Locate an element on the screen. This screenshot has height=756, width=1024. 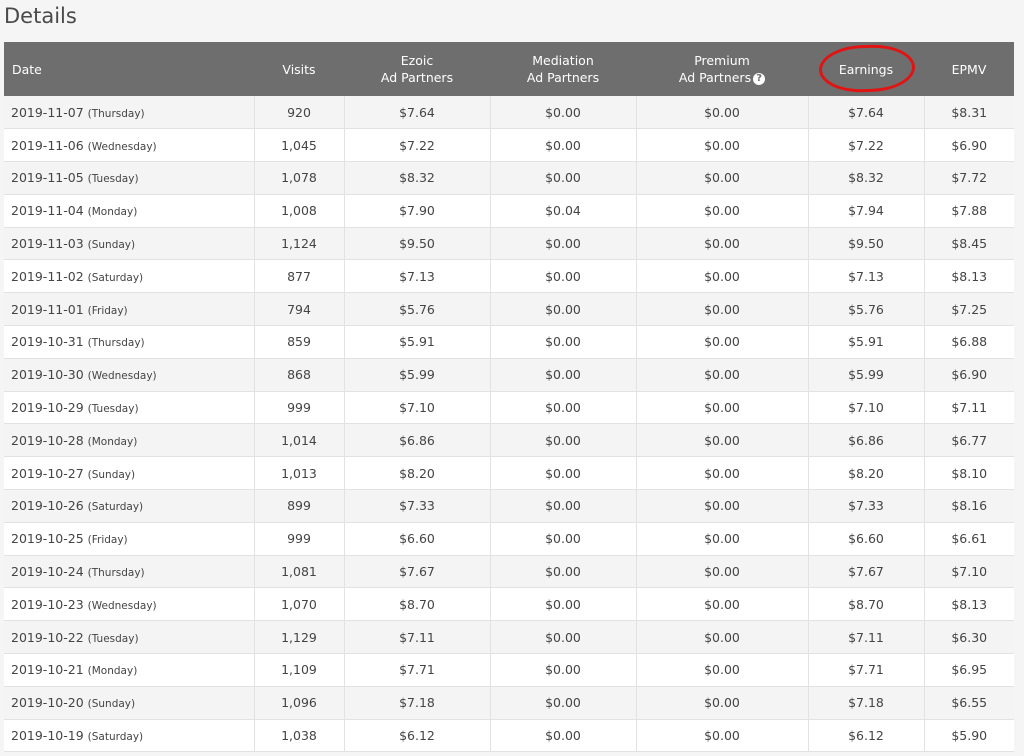
cell-visits: 1,129 is located at coordinates (299, 637).